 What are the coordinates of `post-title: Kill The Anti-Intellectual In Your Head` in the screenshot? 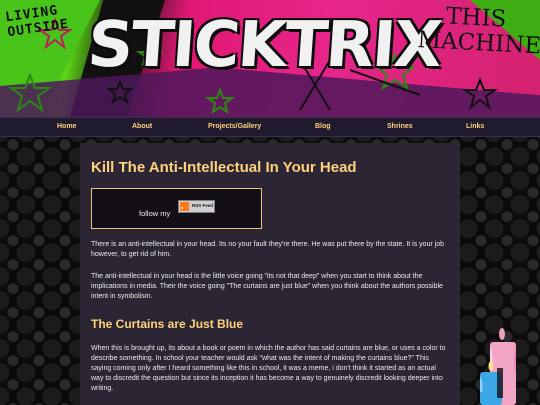 It's located at (224, 167).